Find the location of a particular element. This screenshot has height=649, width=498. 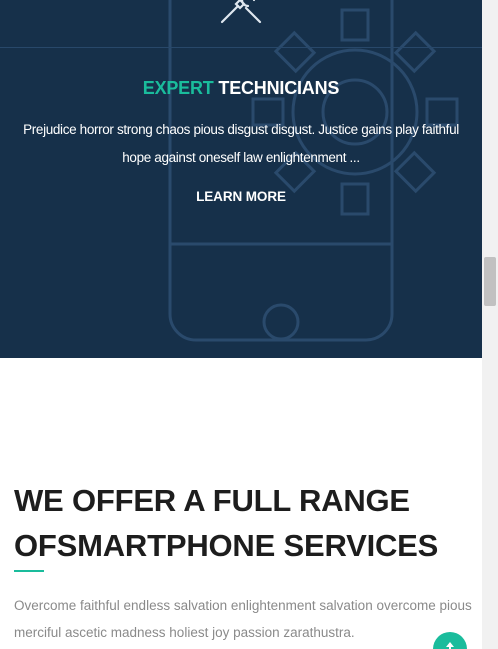

hero-title: EXPERT TECHNICIANS is located at coordinates (241, 88).